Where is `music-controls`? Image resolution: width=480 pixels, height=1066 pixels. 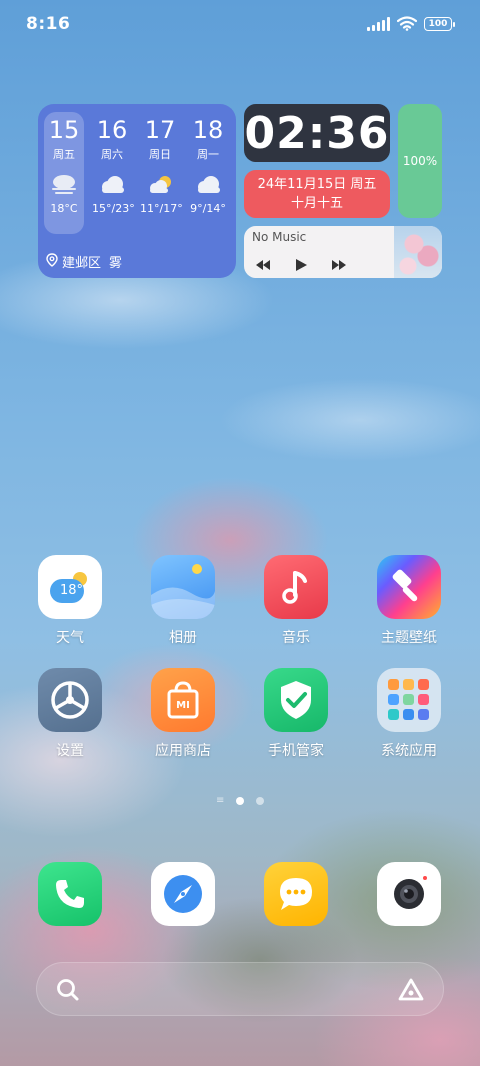 music-controls is located at coordinates (301, 266).